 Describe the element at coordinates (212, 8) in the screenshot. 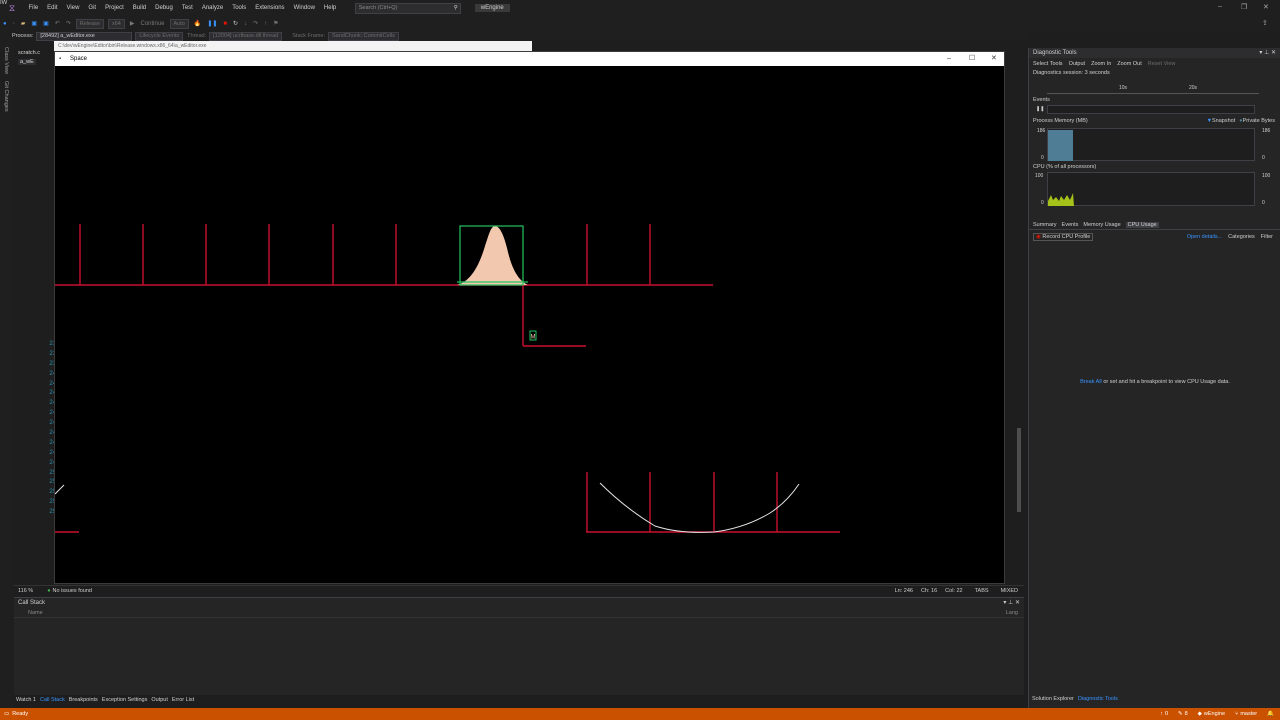

I see `menu-analyze: Analyze` at that location.